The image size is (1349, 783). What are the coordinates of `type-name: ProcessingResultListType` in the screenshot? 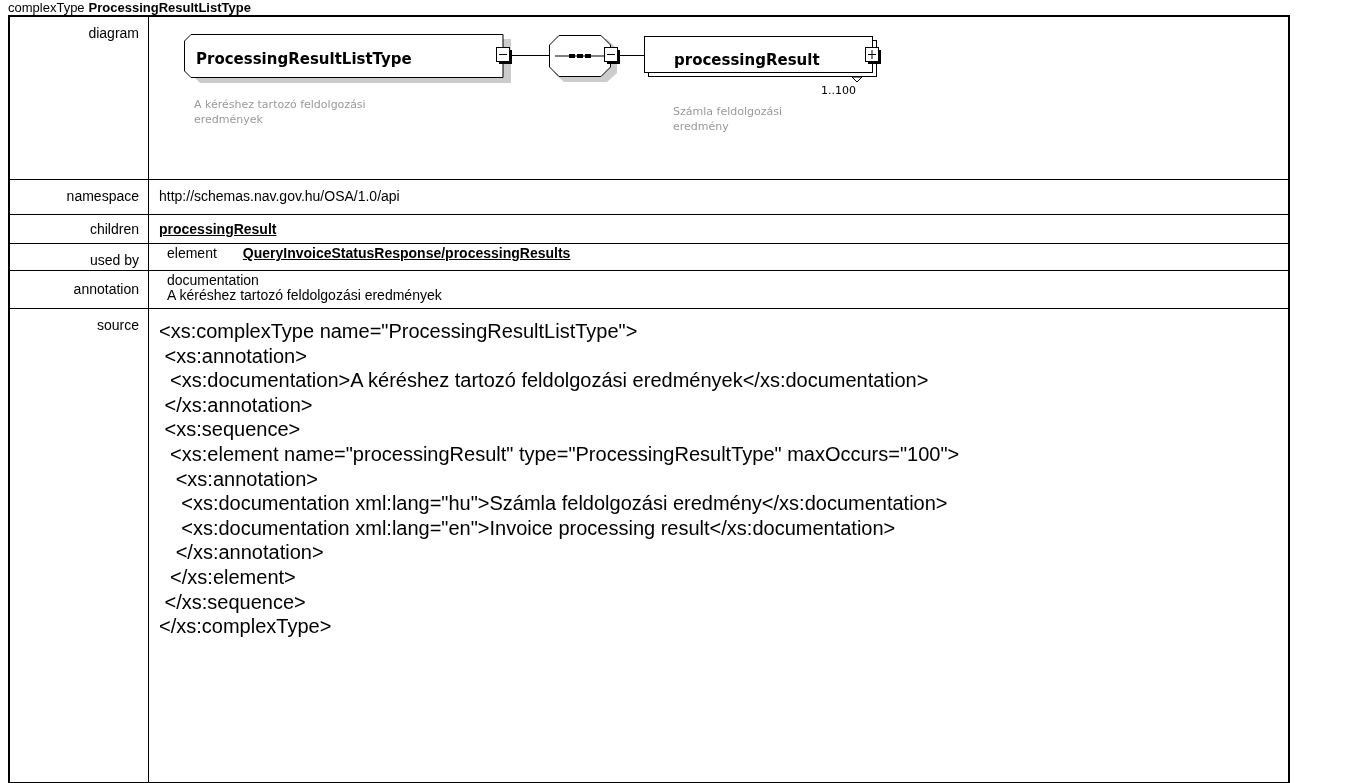 It's located at (304, 59).